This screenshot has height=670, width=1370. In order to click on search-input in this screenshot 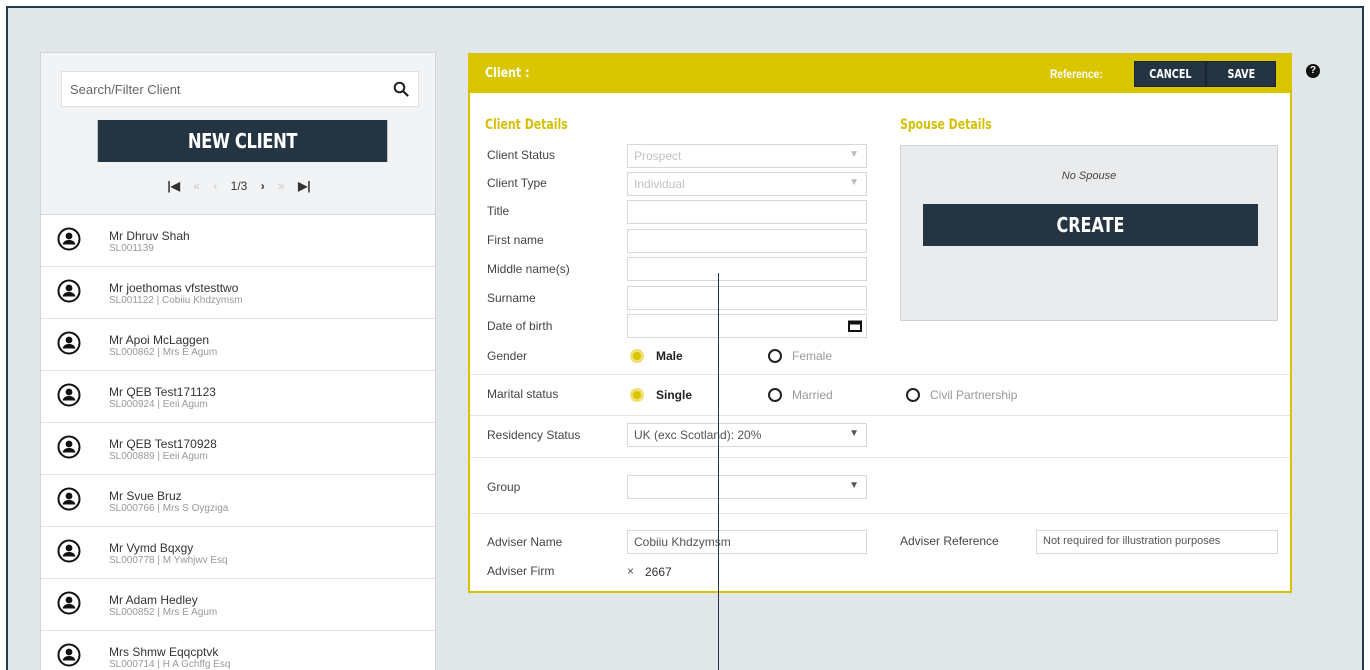, I will do `click(217, 89)`.